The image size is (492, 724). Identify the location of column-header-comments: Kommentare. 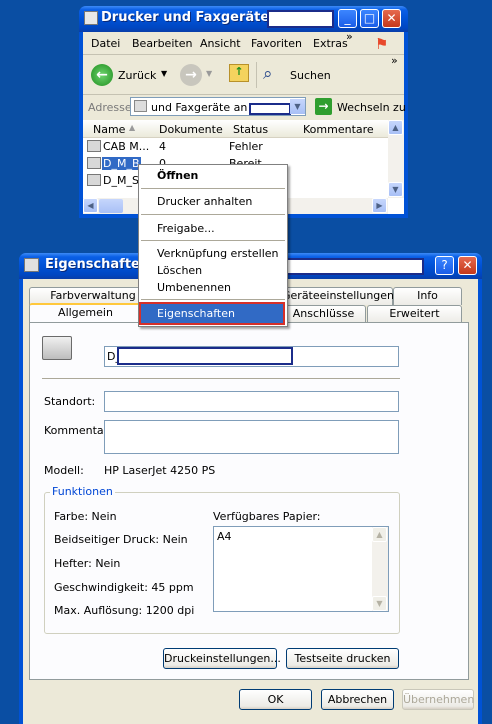
(338, 129).